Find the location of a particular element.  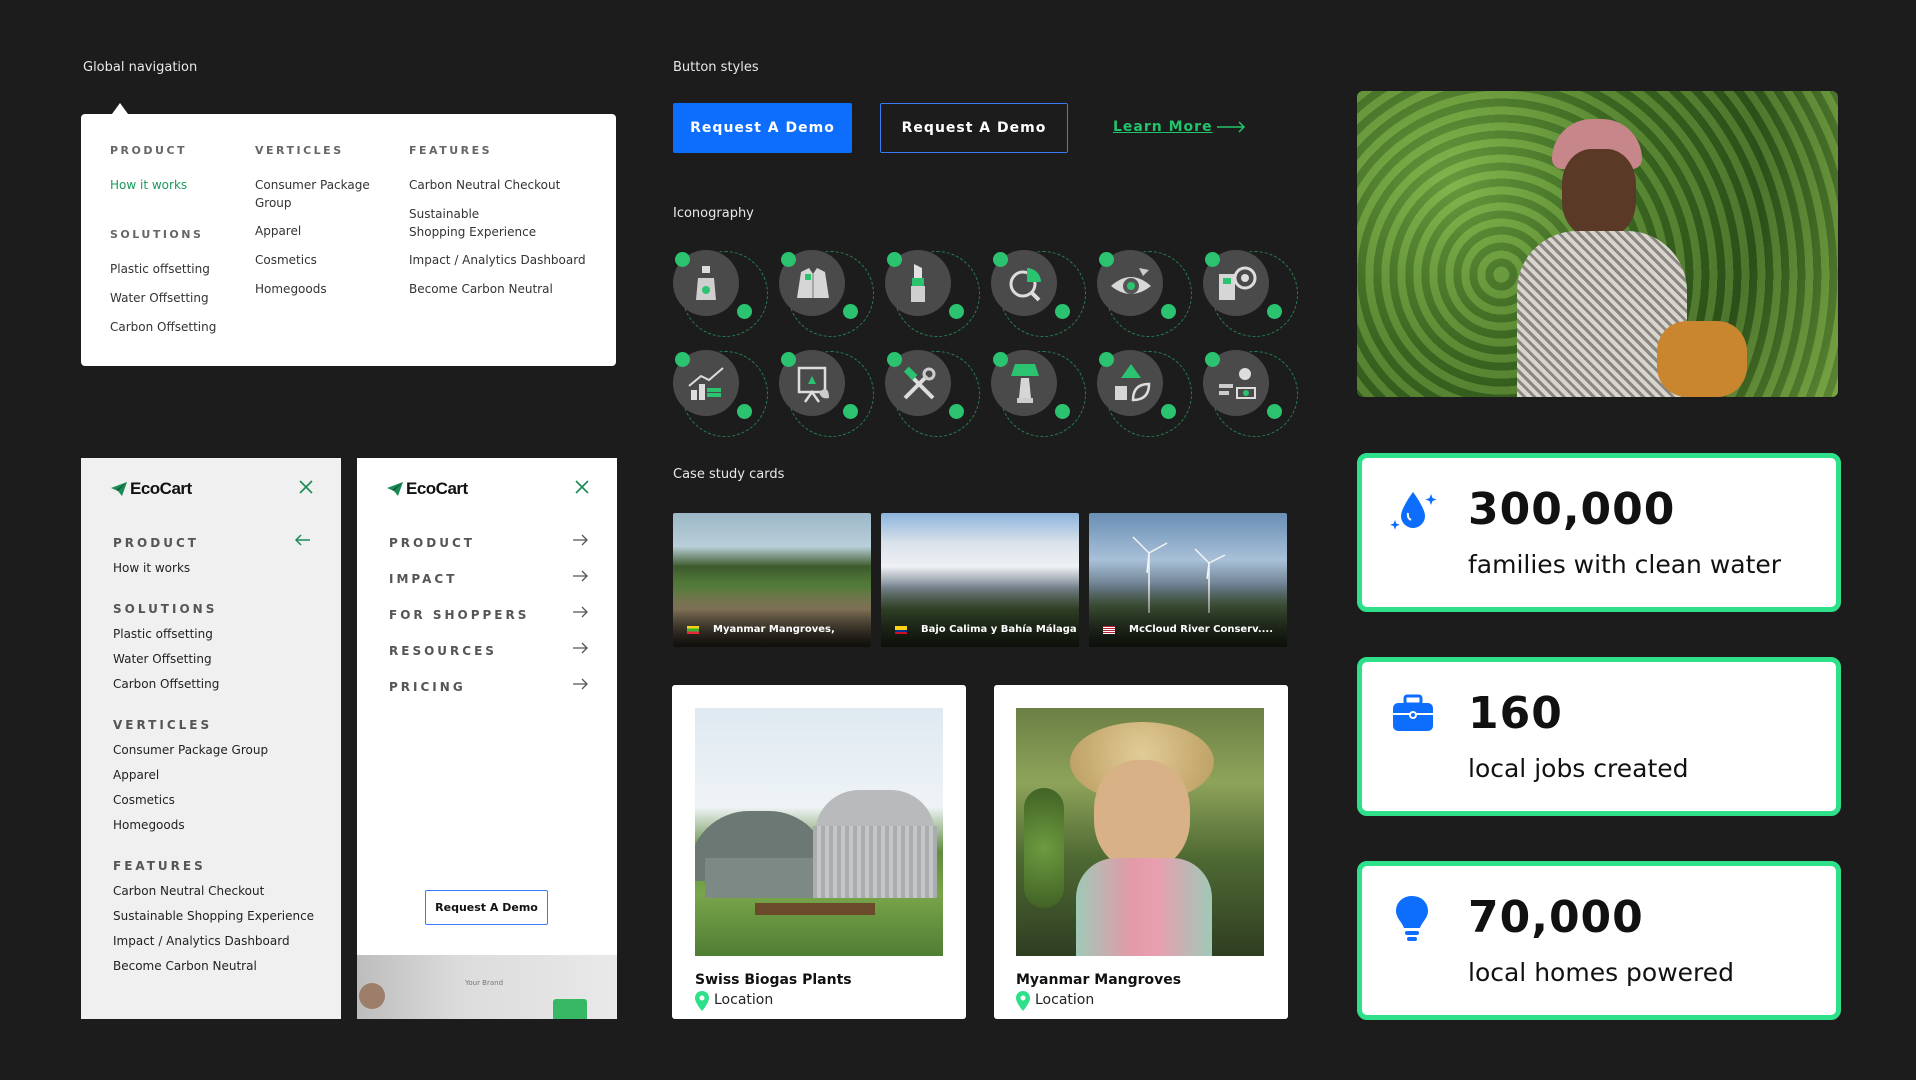

us-flag-icon is located at coordinates (1109, 630).